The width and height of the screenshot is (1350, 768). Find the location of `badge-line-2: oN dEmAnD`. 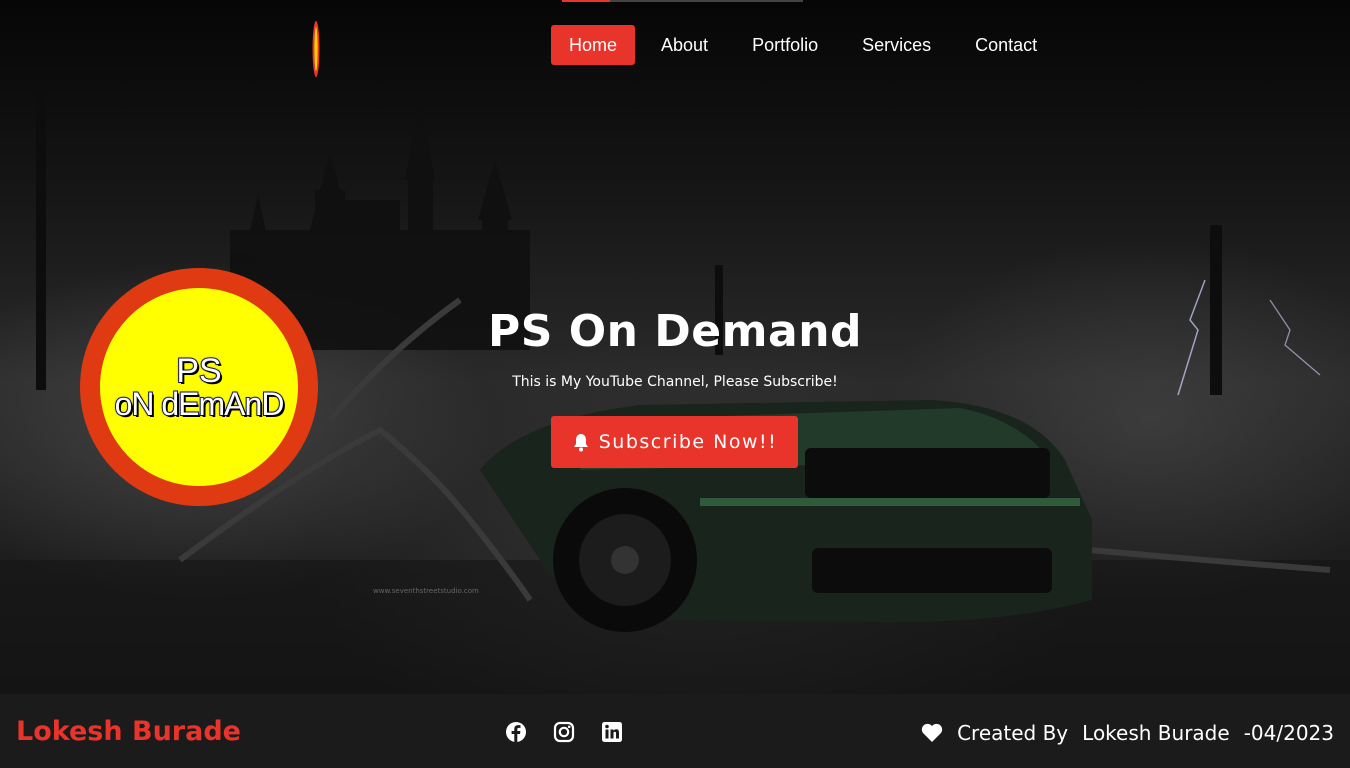

badge-line-2: oN dEmAnD is located at coordinates (200, 404).